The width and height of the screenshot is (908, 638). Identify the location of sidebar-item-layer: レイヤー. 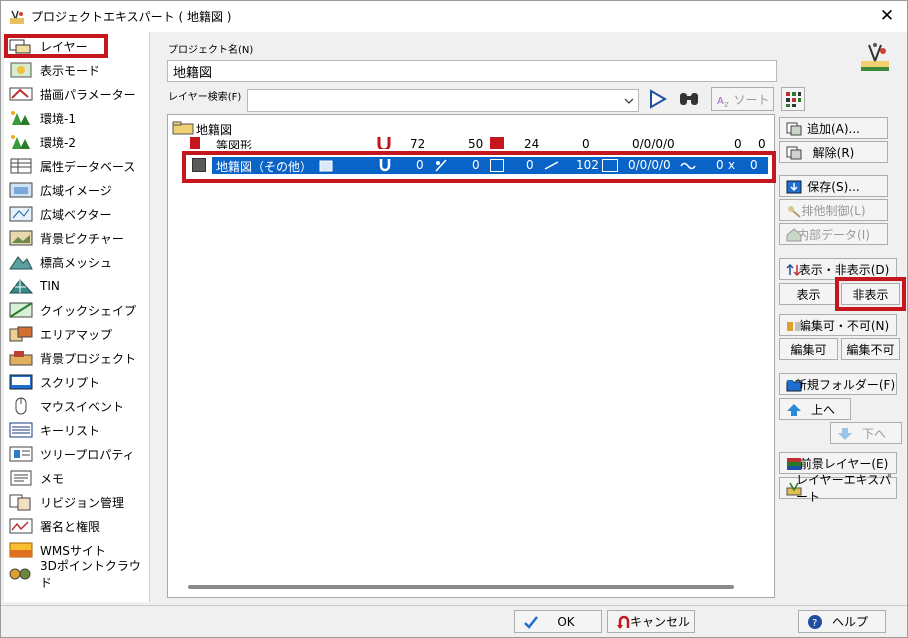
(56, 46).